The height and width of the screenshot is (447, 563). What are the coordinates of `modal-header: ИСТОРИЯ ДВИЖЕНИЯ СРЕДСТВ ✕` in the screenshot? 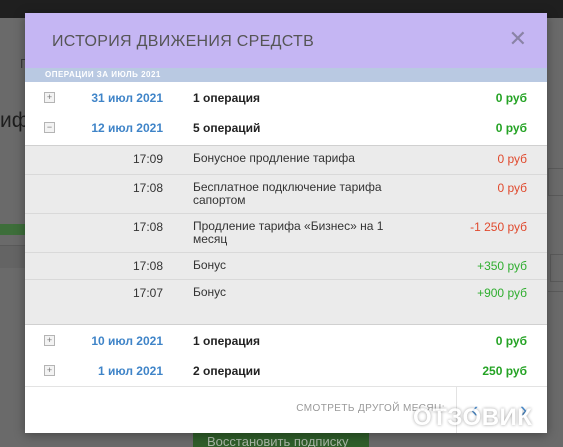 It's located at (286, 40).